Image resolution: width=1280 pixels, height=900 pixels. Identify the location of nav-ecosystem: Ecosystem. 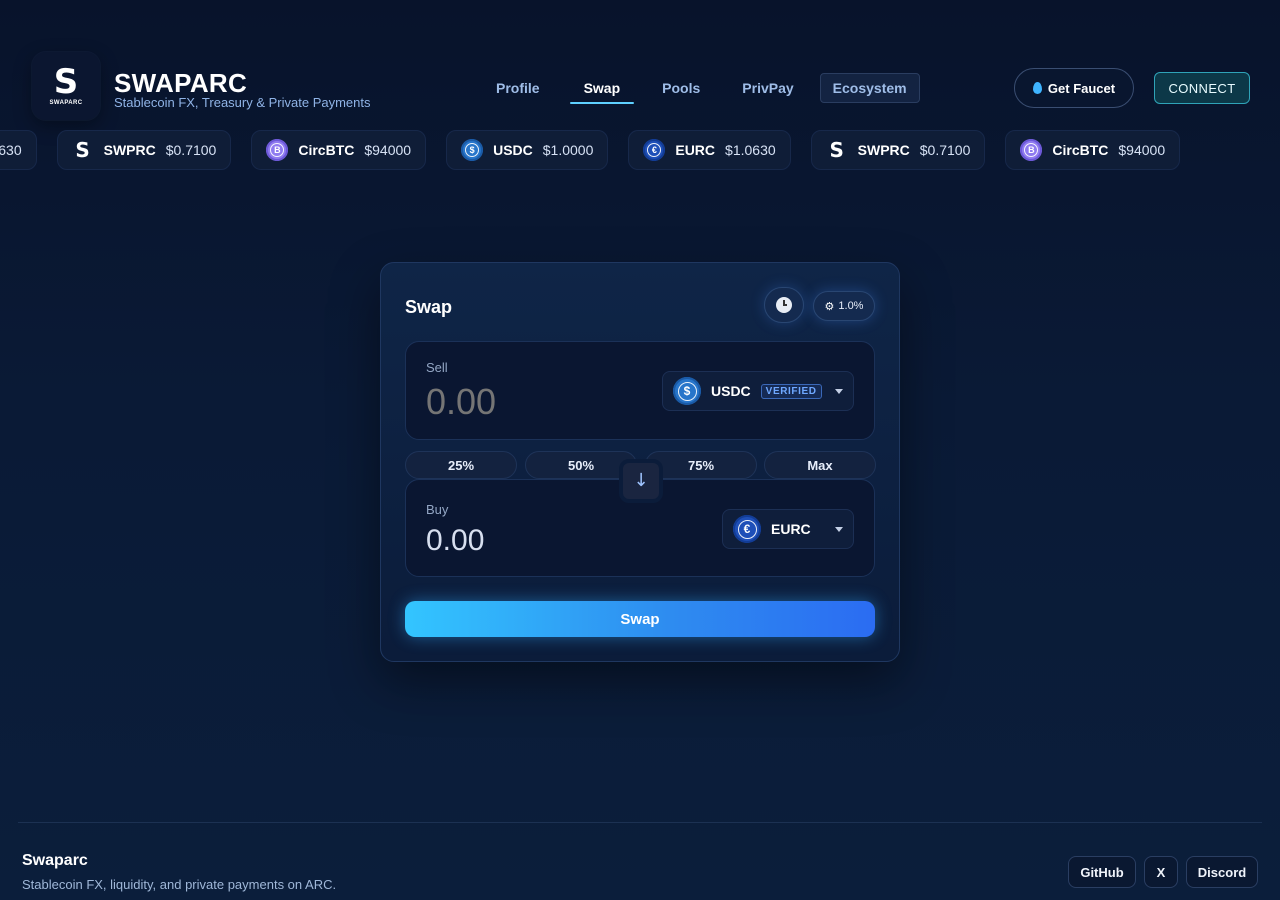
(869, 88).